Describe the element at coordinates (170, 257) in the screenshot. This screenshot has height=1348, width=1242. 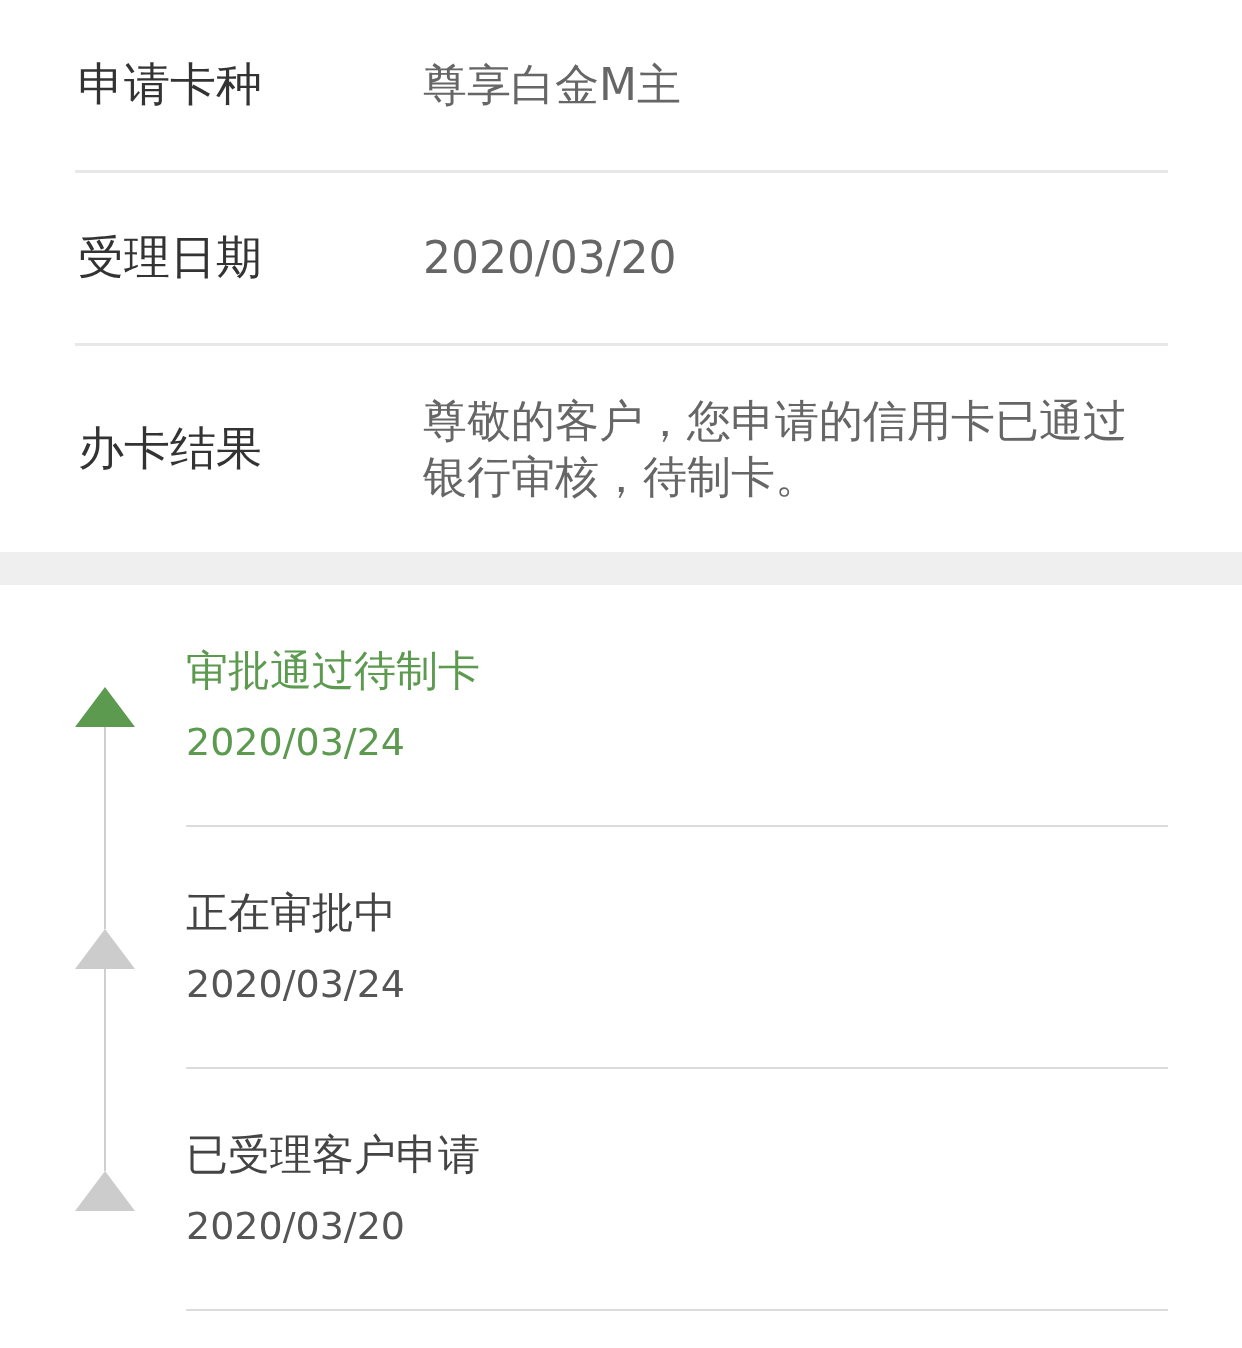
I see `field-label: 受理日期` at that location.